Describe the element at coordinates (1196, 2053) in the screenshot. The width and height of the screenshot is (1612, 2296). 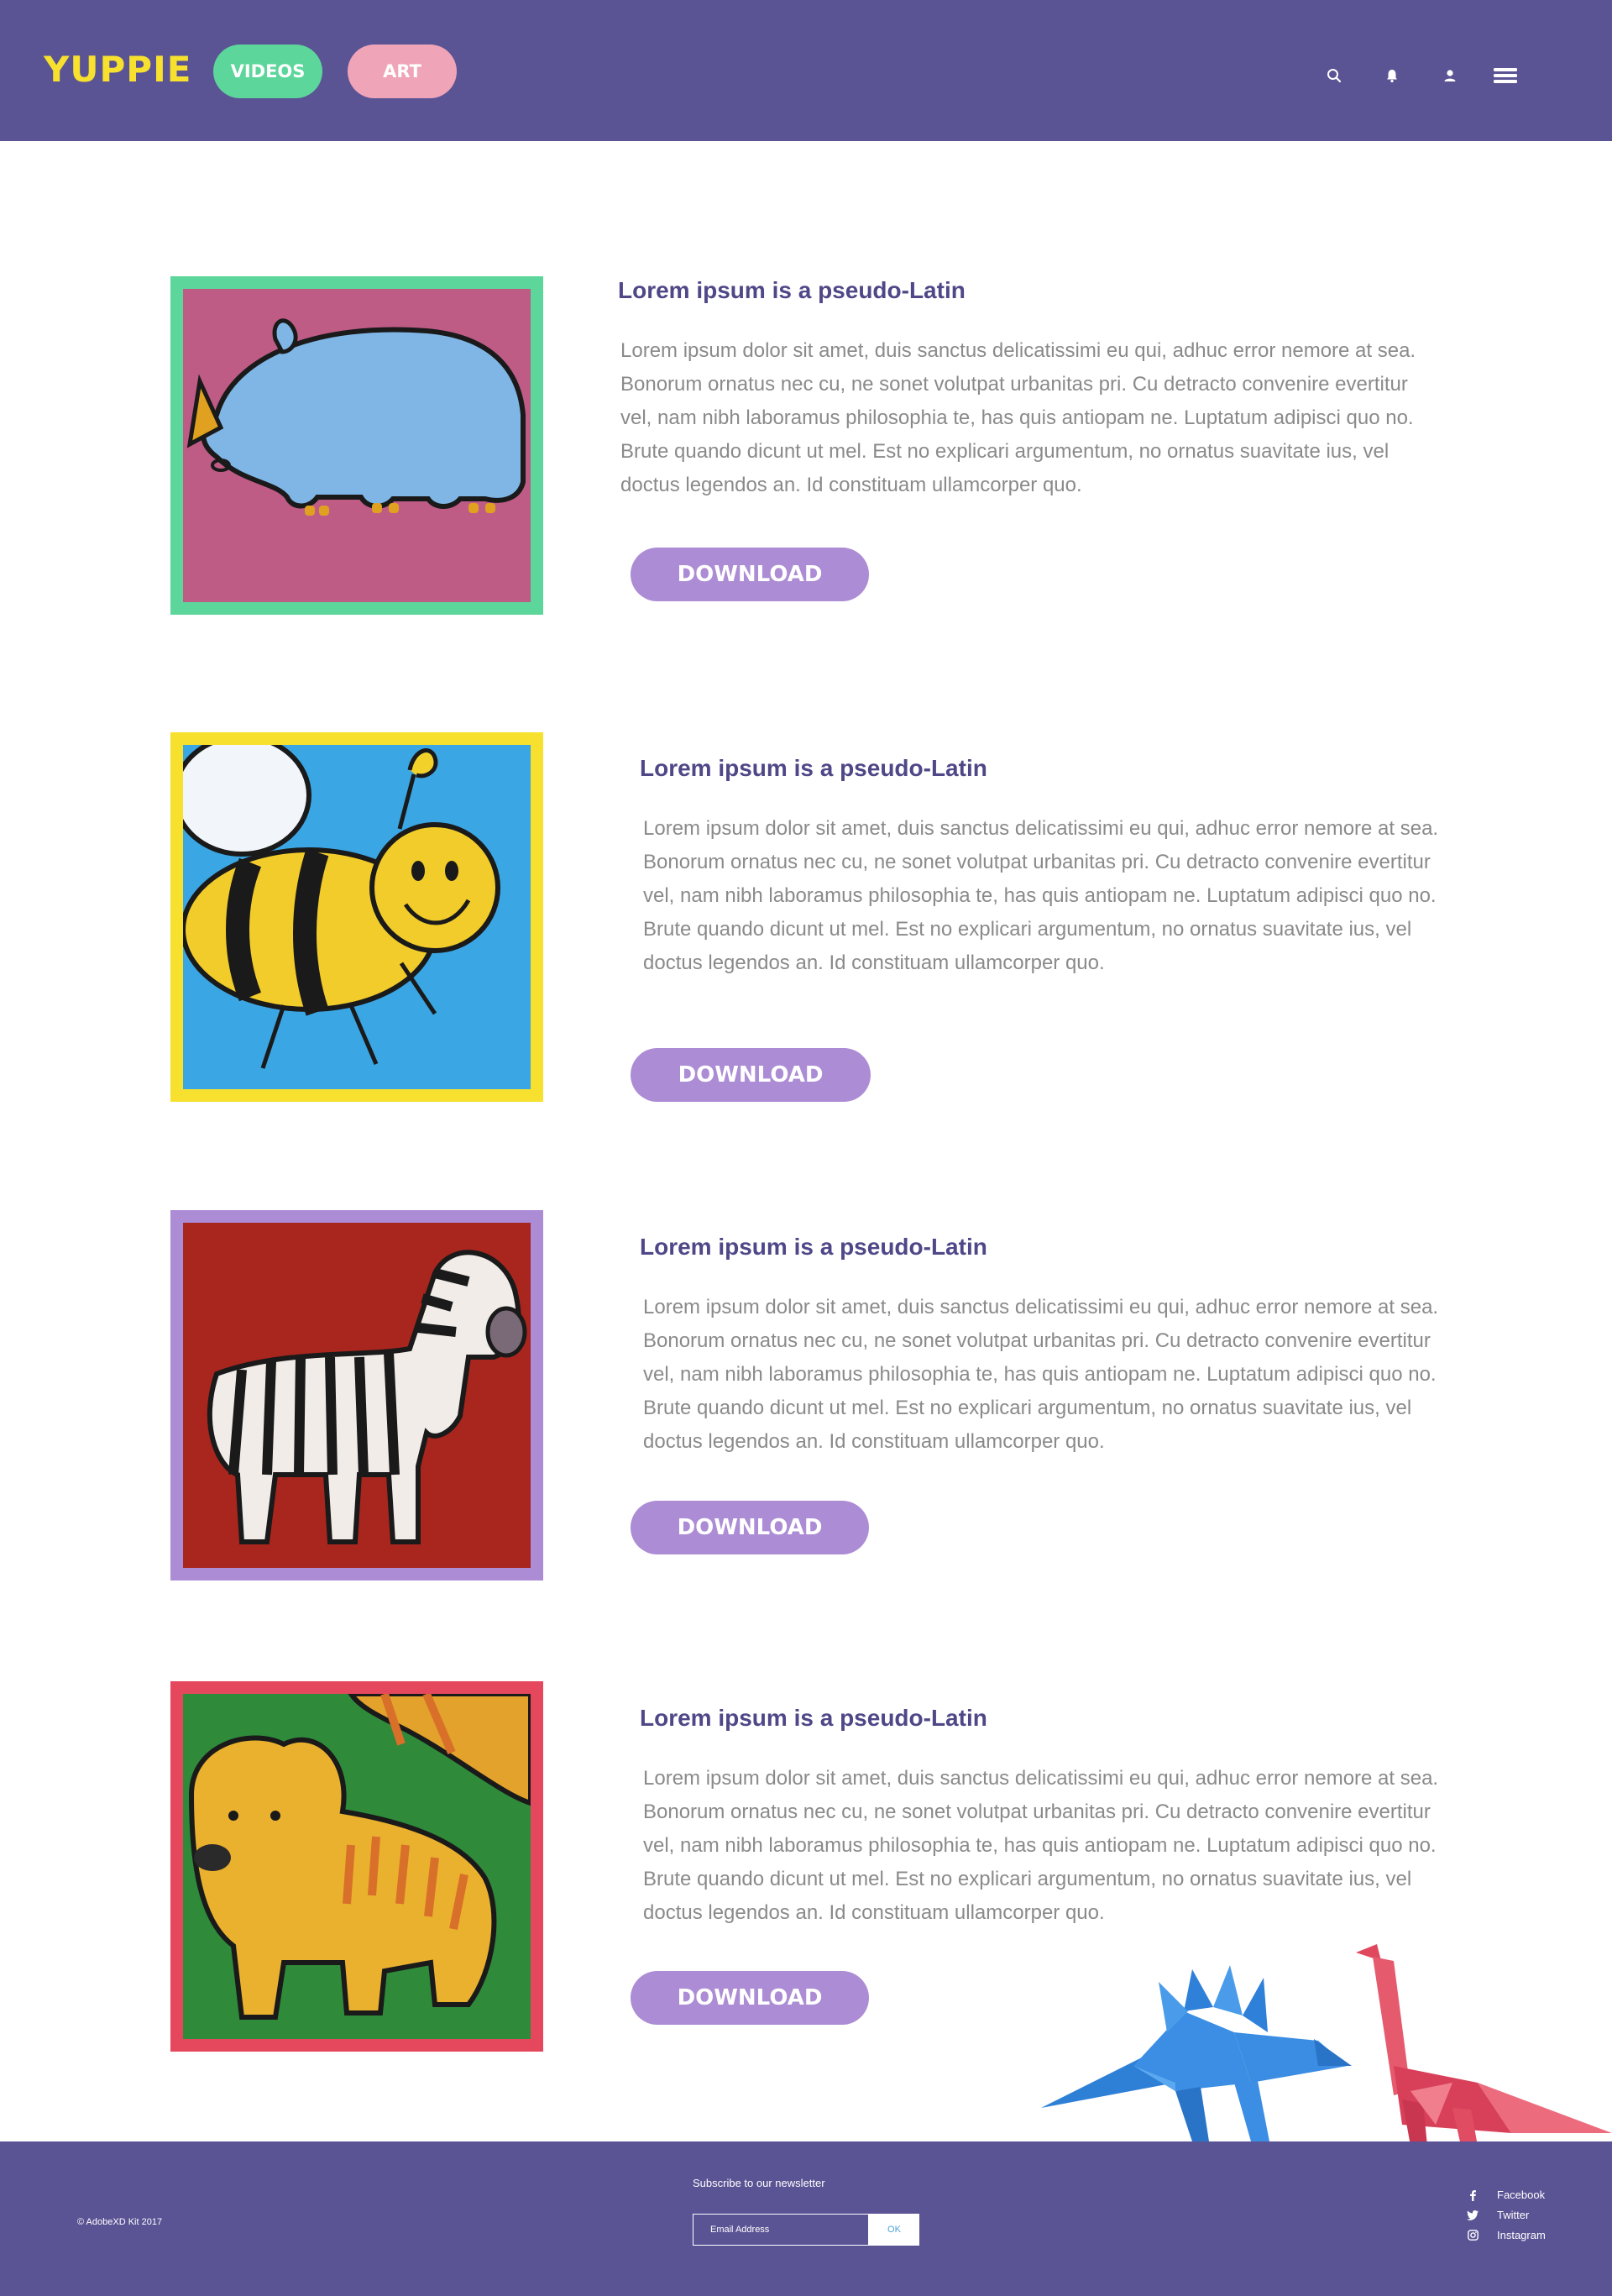
I see `origami-stegosaurus` at that location.